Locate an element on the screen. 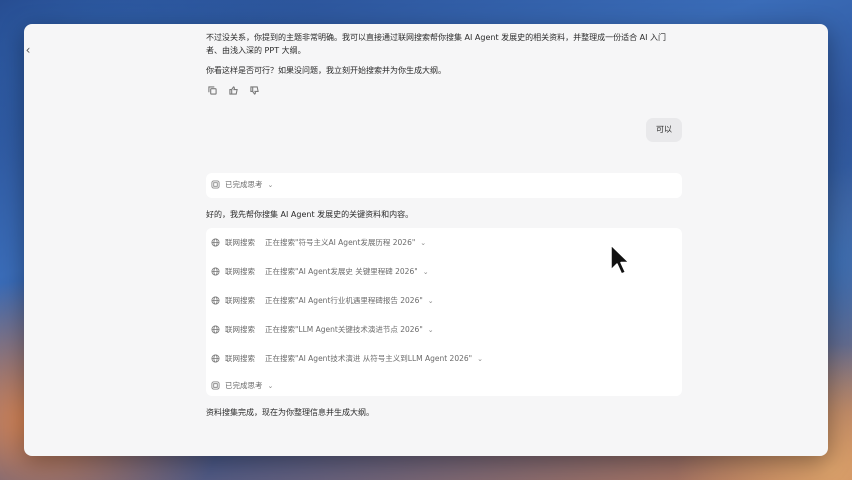 Image resolution: width=852 pixels, height=480 pixels. search-step-4: 联网搜索 正在搜索"LLM Agent关键技术演进节点 2026" ⌄ is located at coordinates (322, 329).